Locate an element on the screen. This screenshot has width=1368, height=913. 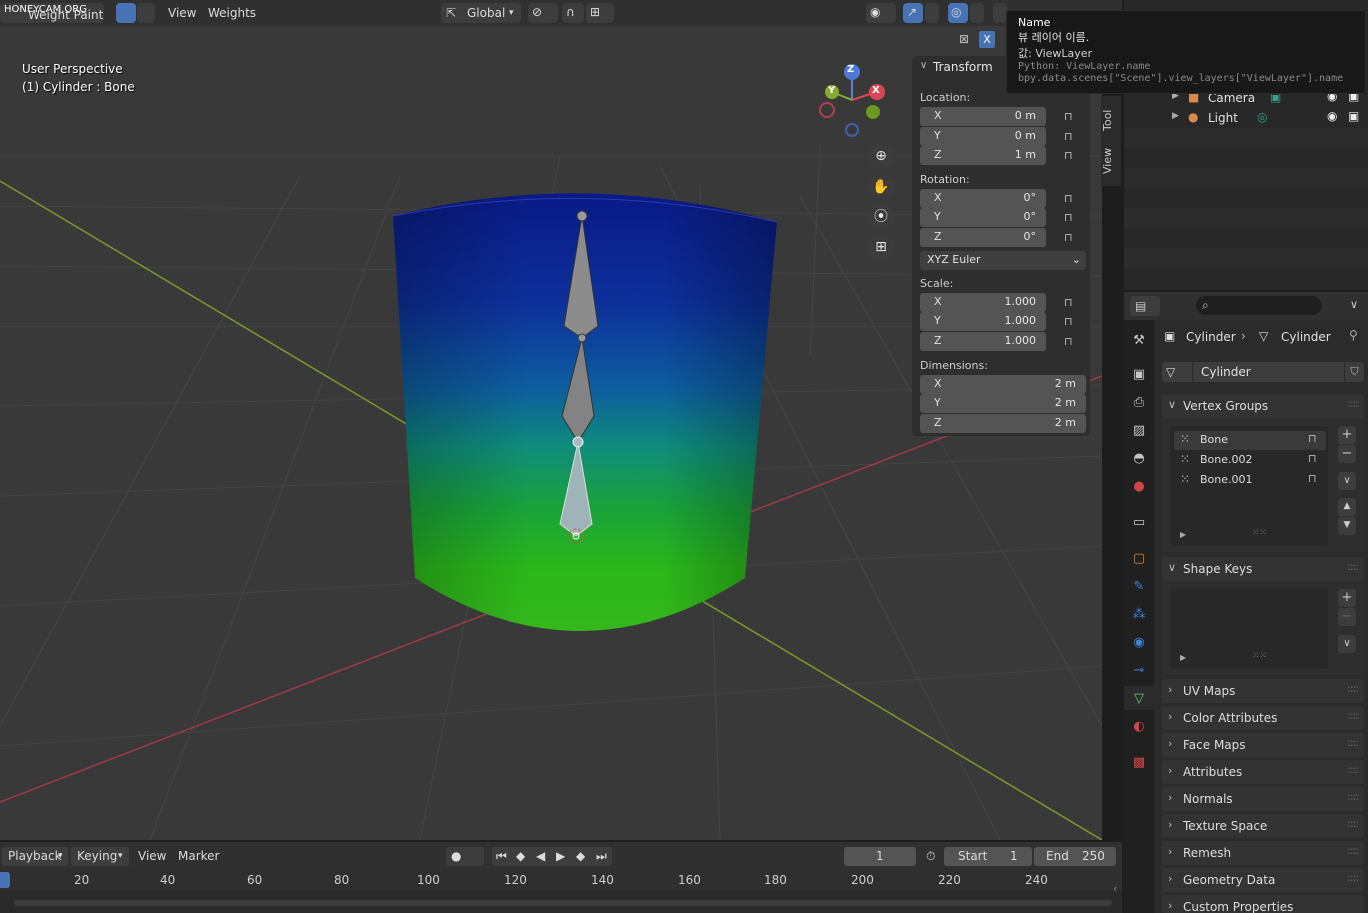
jump-start-icon: ⏮ is located at coordinates (501, 856).